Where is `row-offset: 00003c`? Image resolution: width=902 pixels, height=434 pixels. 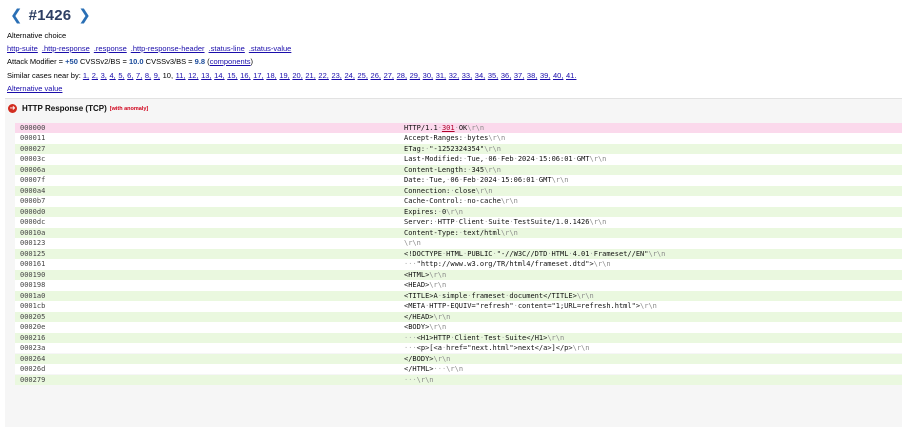
row-offset: 00003c is located at coordinates (33, 159).